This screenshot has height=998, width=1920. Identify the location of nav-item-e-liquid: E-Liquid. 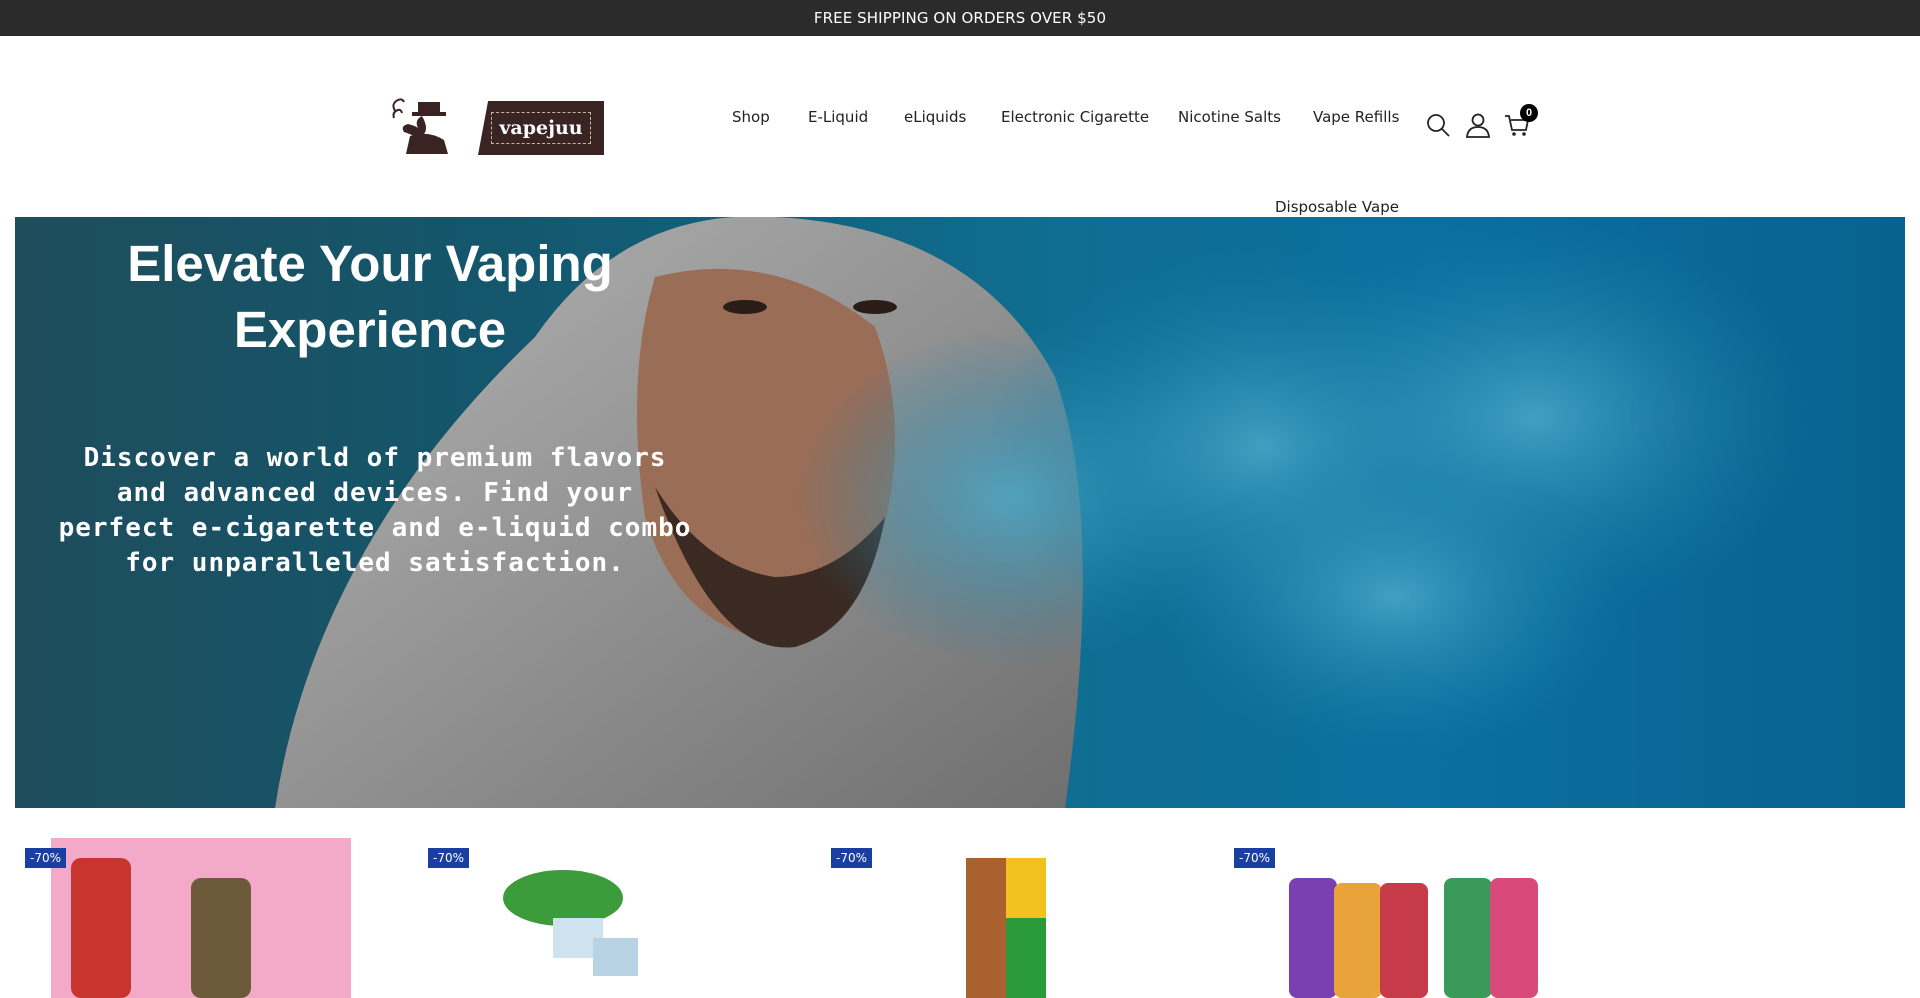
(838, 117).